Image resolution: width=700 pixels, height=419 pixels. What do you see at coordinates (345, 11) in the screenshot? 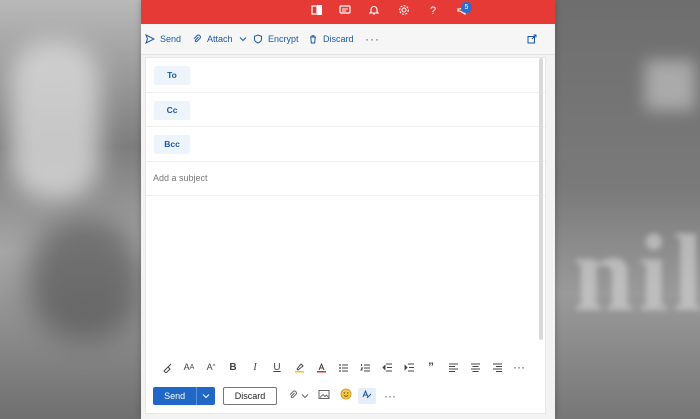
I see `teams-icon` at bounding box center [345, 11].